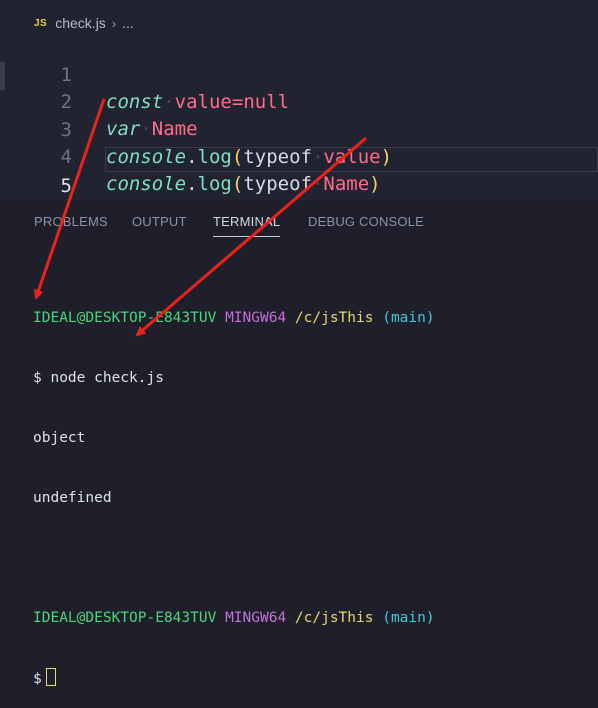 This screenshot has height=708, width=598. Describe the element at coordinates (375, 184) in the screenshot. I see `code-token: )` at that location.